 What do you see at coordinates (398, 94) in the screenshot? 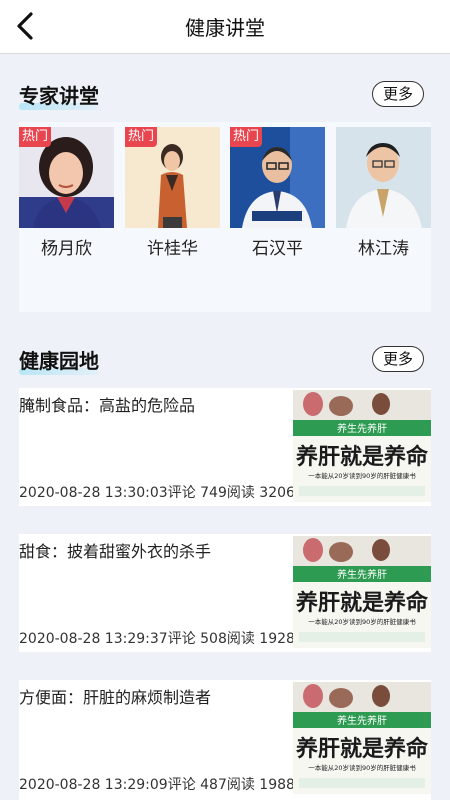
I see `experts-more-button: 更多` at bounding box center [398, 94].